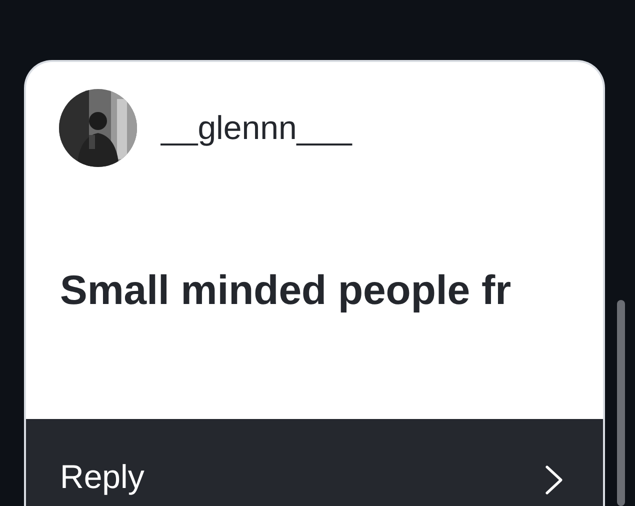 This screenshot has height=506, width=635. What do you see at coordinates (621, 403) in the screenshot?
I see `scrollbar` at bounding box center [621, 403].